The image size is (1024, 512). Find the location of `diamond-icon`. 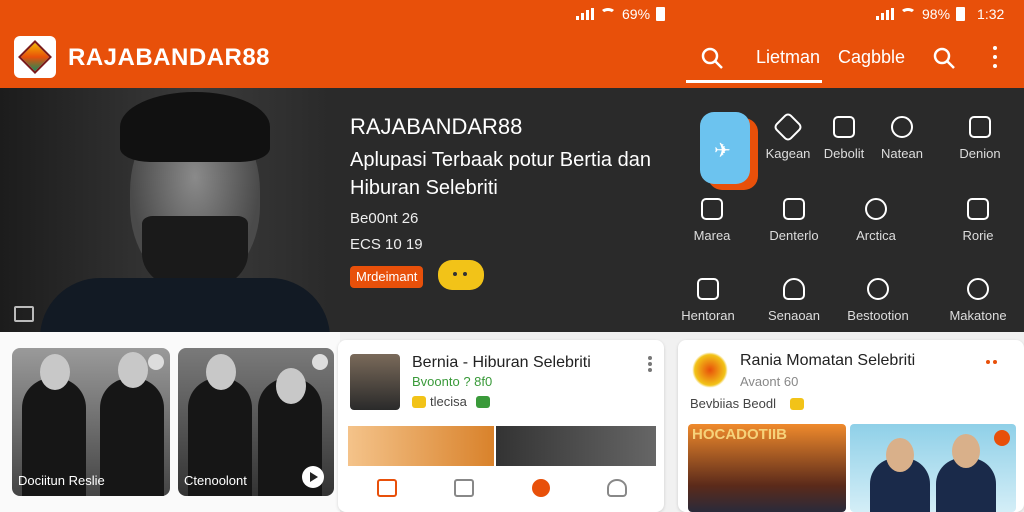

diamond-icon is located at coordinates (788, 127).